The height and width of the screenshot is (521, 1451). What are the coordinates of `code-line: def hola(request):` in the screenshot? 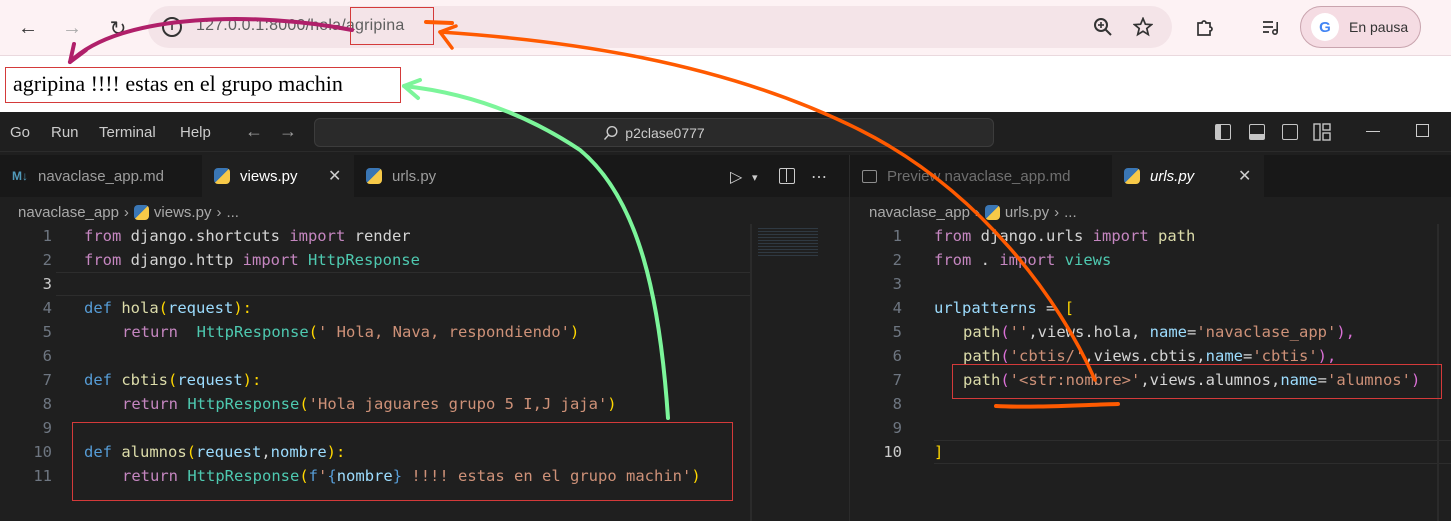 It's located at (168, 308).